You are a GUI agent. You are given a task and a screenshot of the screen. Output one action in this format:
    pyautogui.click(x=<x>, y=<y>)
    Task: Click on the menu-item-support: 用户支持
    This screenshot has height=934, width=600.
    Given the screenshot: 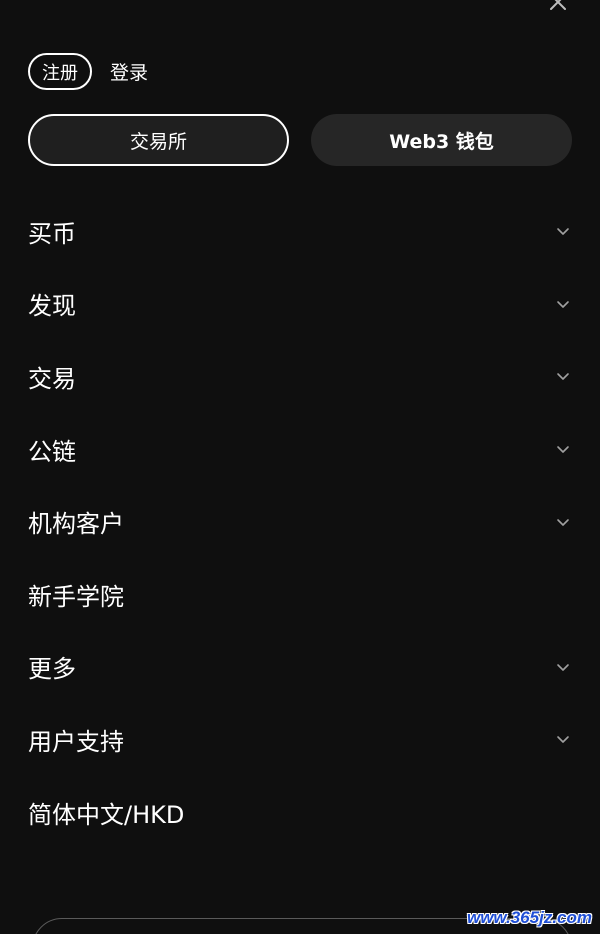 What is the action you would take?
    pyautogui.click(x=300, y=739)
    